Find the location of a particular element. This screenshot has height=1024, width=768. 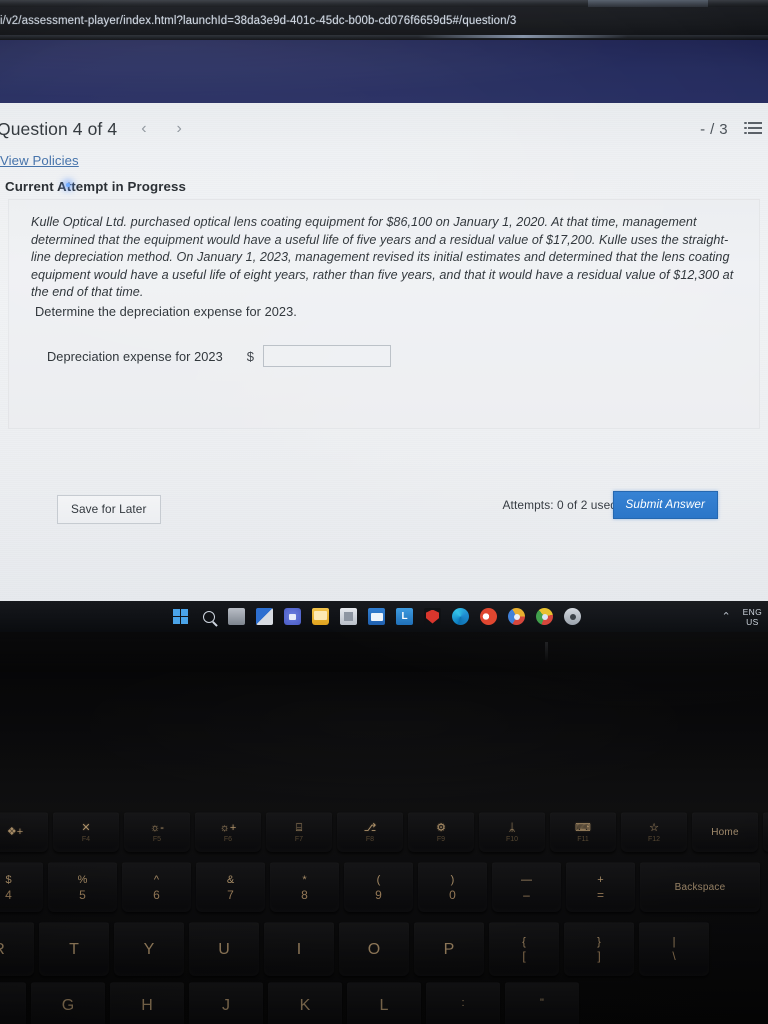

key-f12: ☆ F12 is located at coordinates (654, 832).